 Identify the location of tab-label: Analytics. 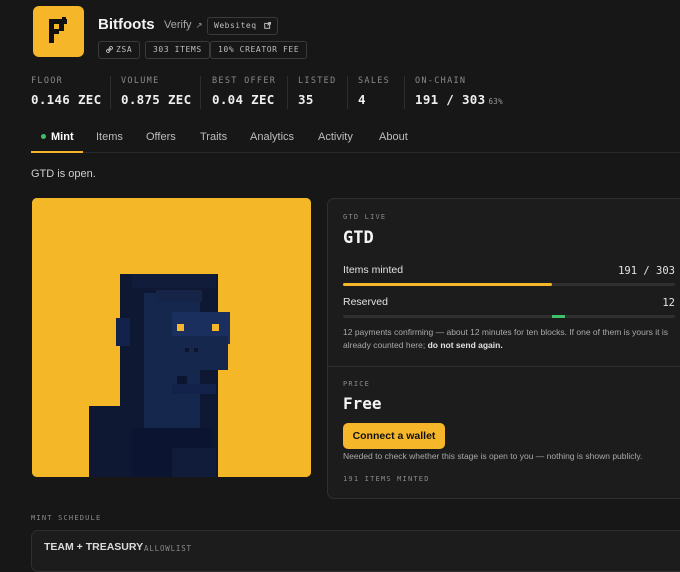
(272, 137).